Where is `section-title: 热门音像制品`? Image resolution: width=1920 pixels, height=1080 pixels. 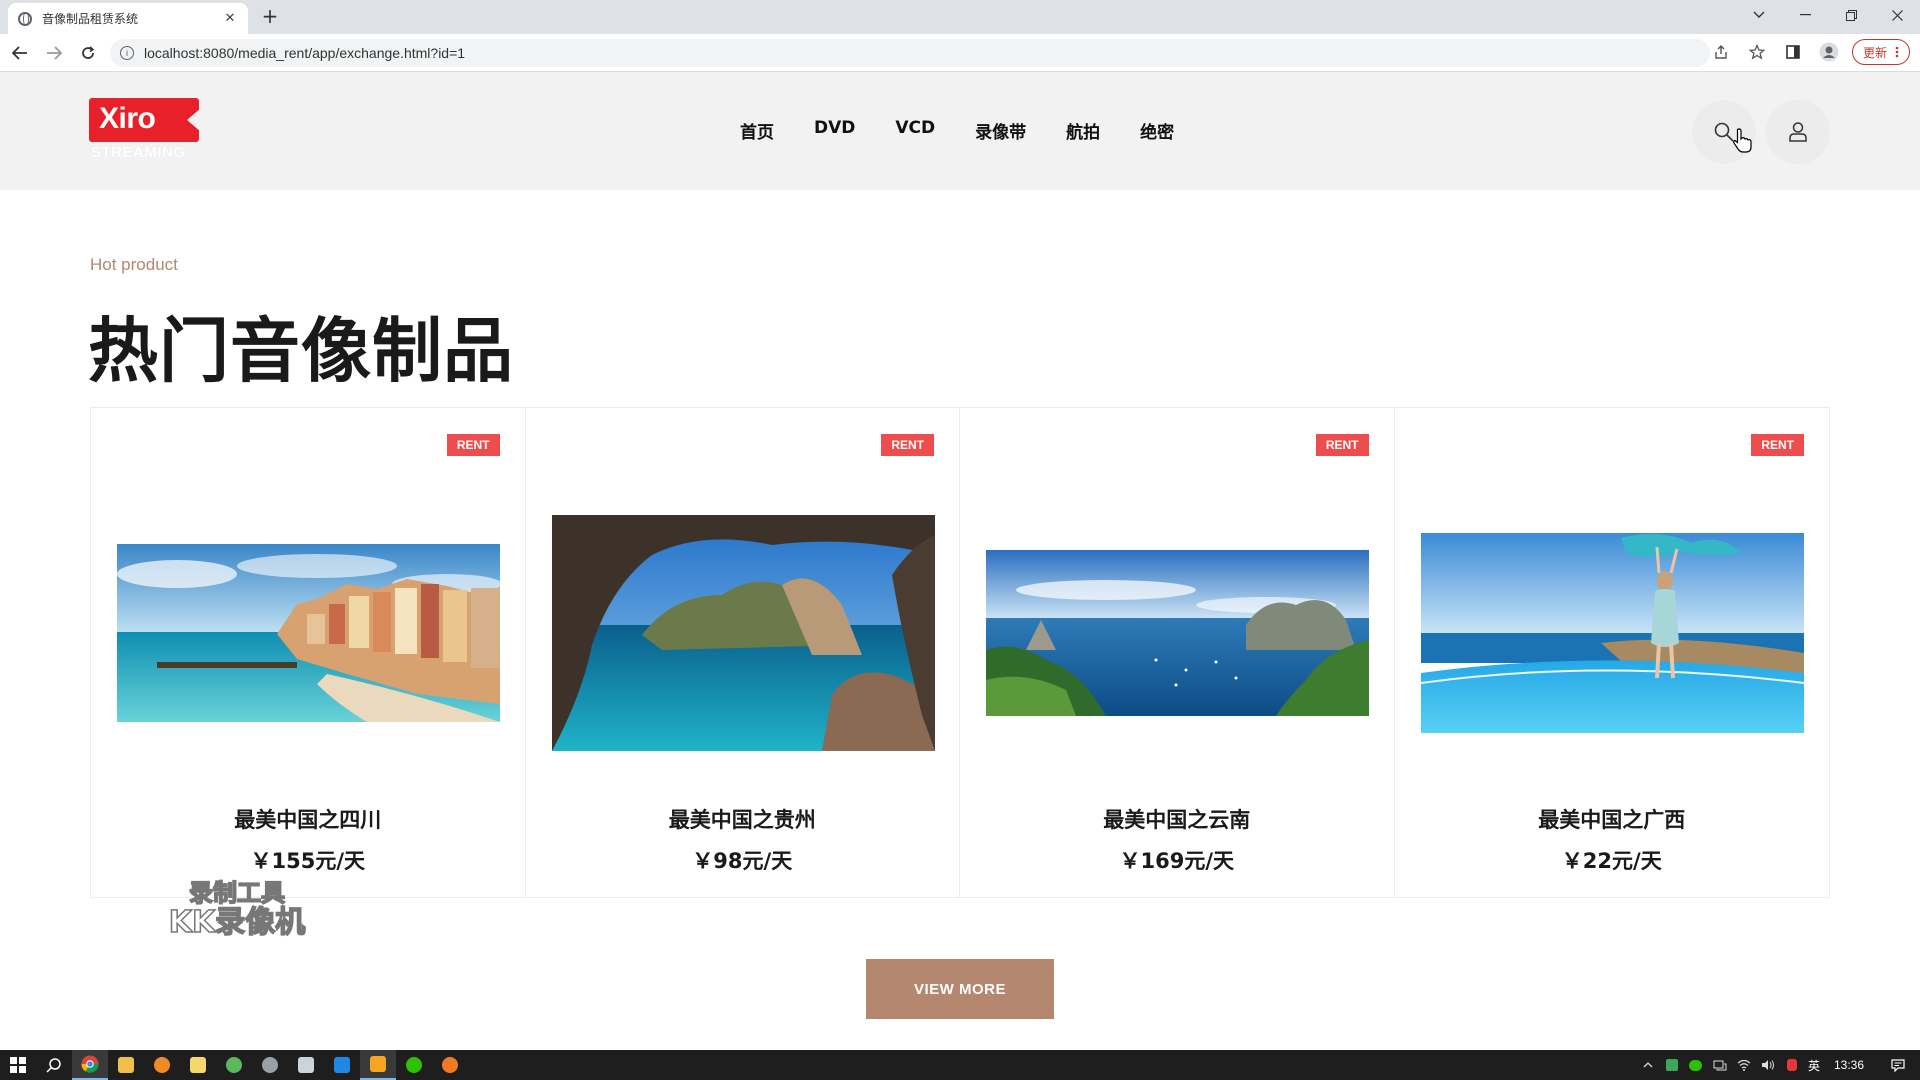 section-title: 热门音像制品 is located at coordinates (301, 351).